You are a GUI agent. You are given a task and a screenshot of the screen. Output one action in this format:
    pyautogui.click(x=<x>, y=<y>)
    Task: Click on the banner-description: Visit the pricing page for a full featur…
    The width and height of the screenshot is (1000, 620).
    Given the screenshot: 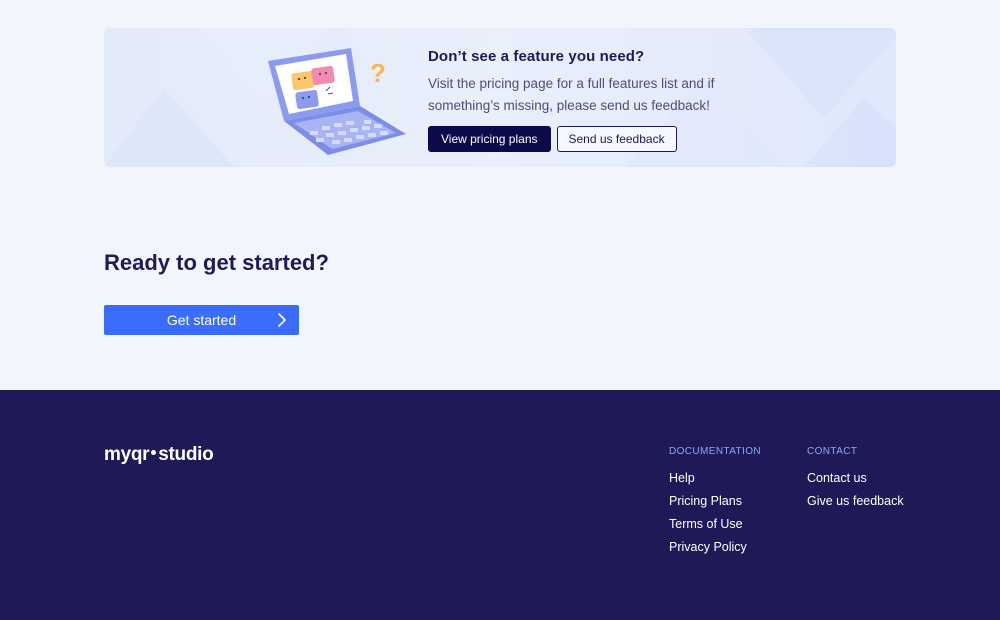 What is the action you would take?
    pyautogui.click(x=571, y=94)
    